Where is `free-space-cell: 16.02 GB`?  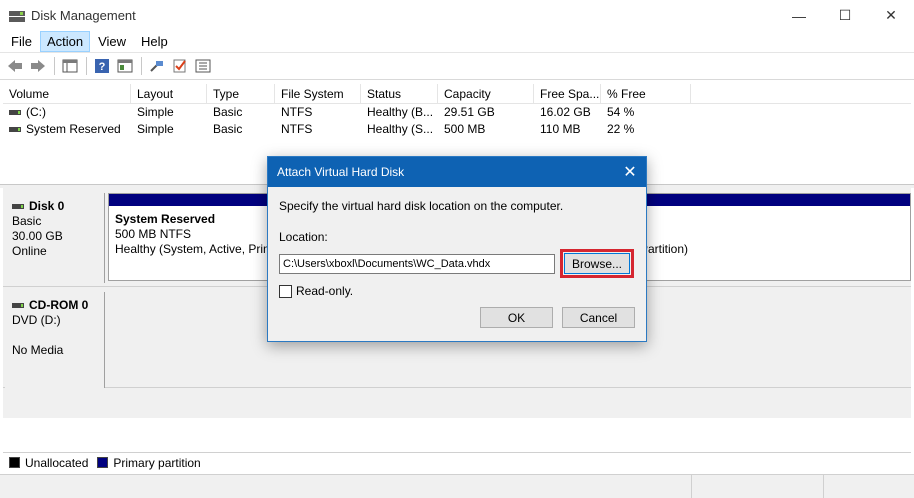
free-space-cell: 16.02 GB is located at coordinates (565, 112).